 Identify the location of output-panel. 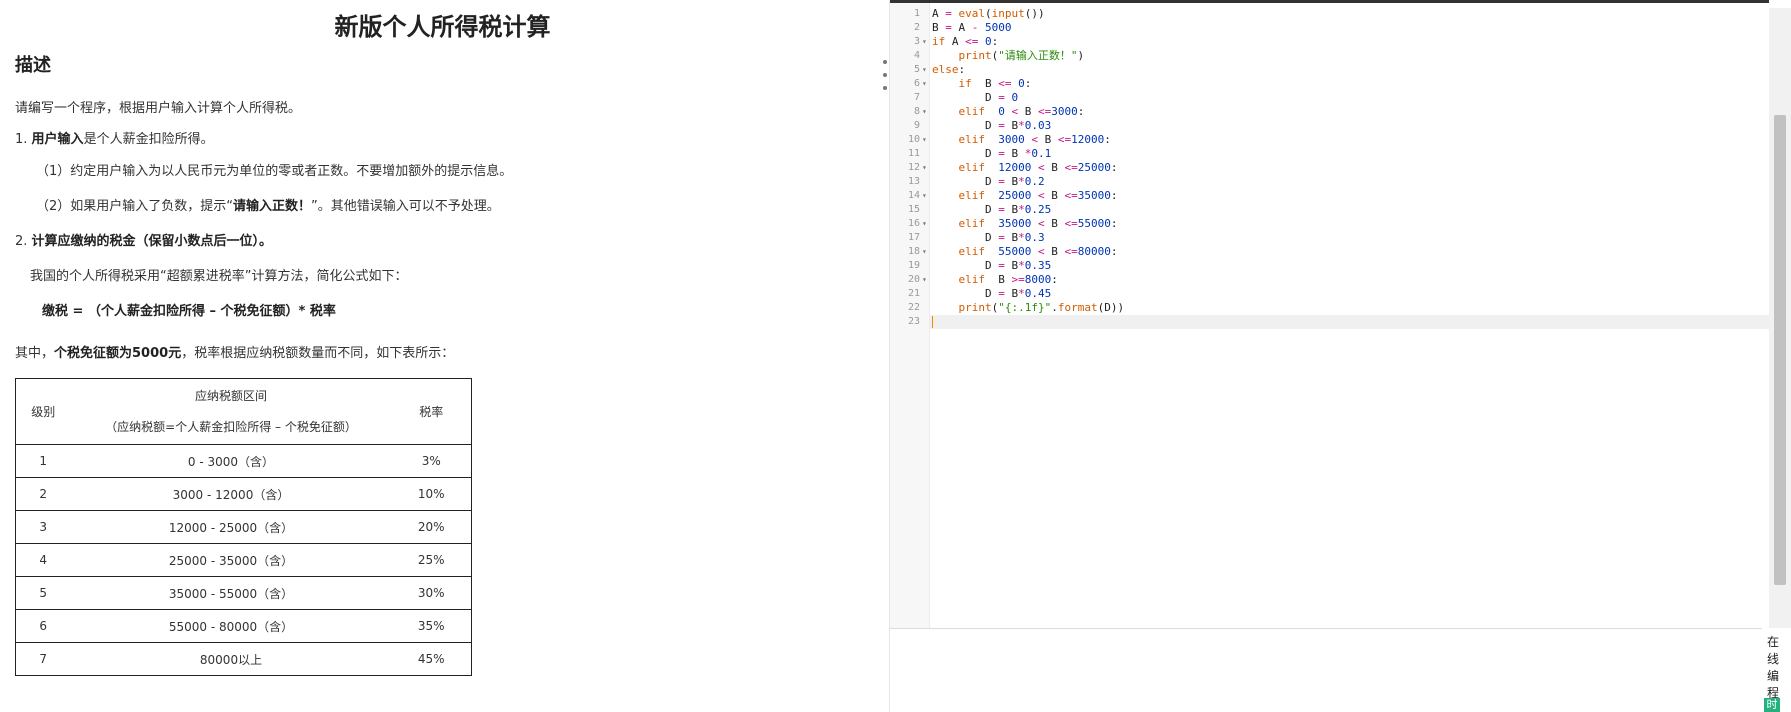
(1326, 670).